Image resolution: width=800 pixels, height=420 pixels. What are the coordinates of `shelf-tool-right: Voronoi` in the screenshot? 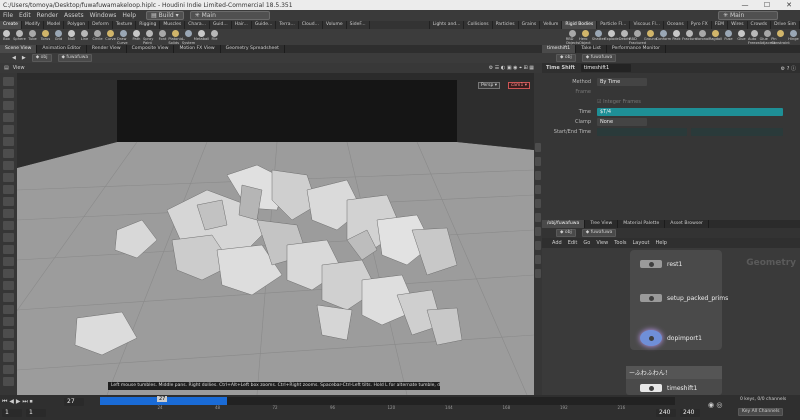 It's located at (702, 37).